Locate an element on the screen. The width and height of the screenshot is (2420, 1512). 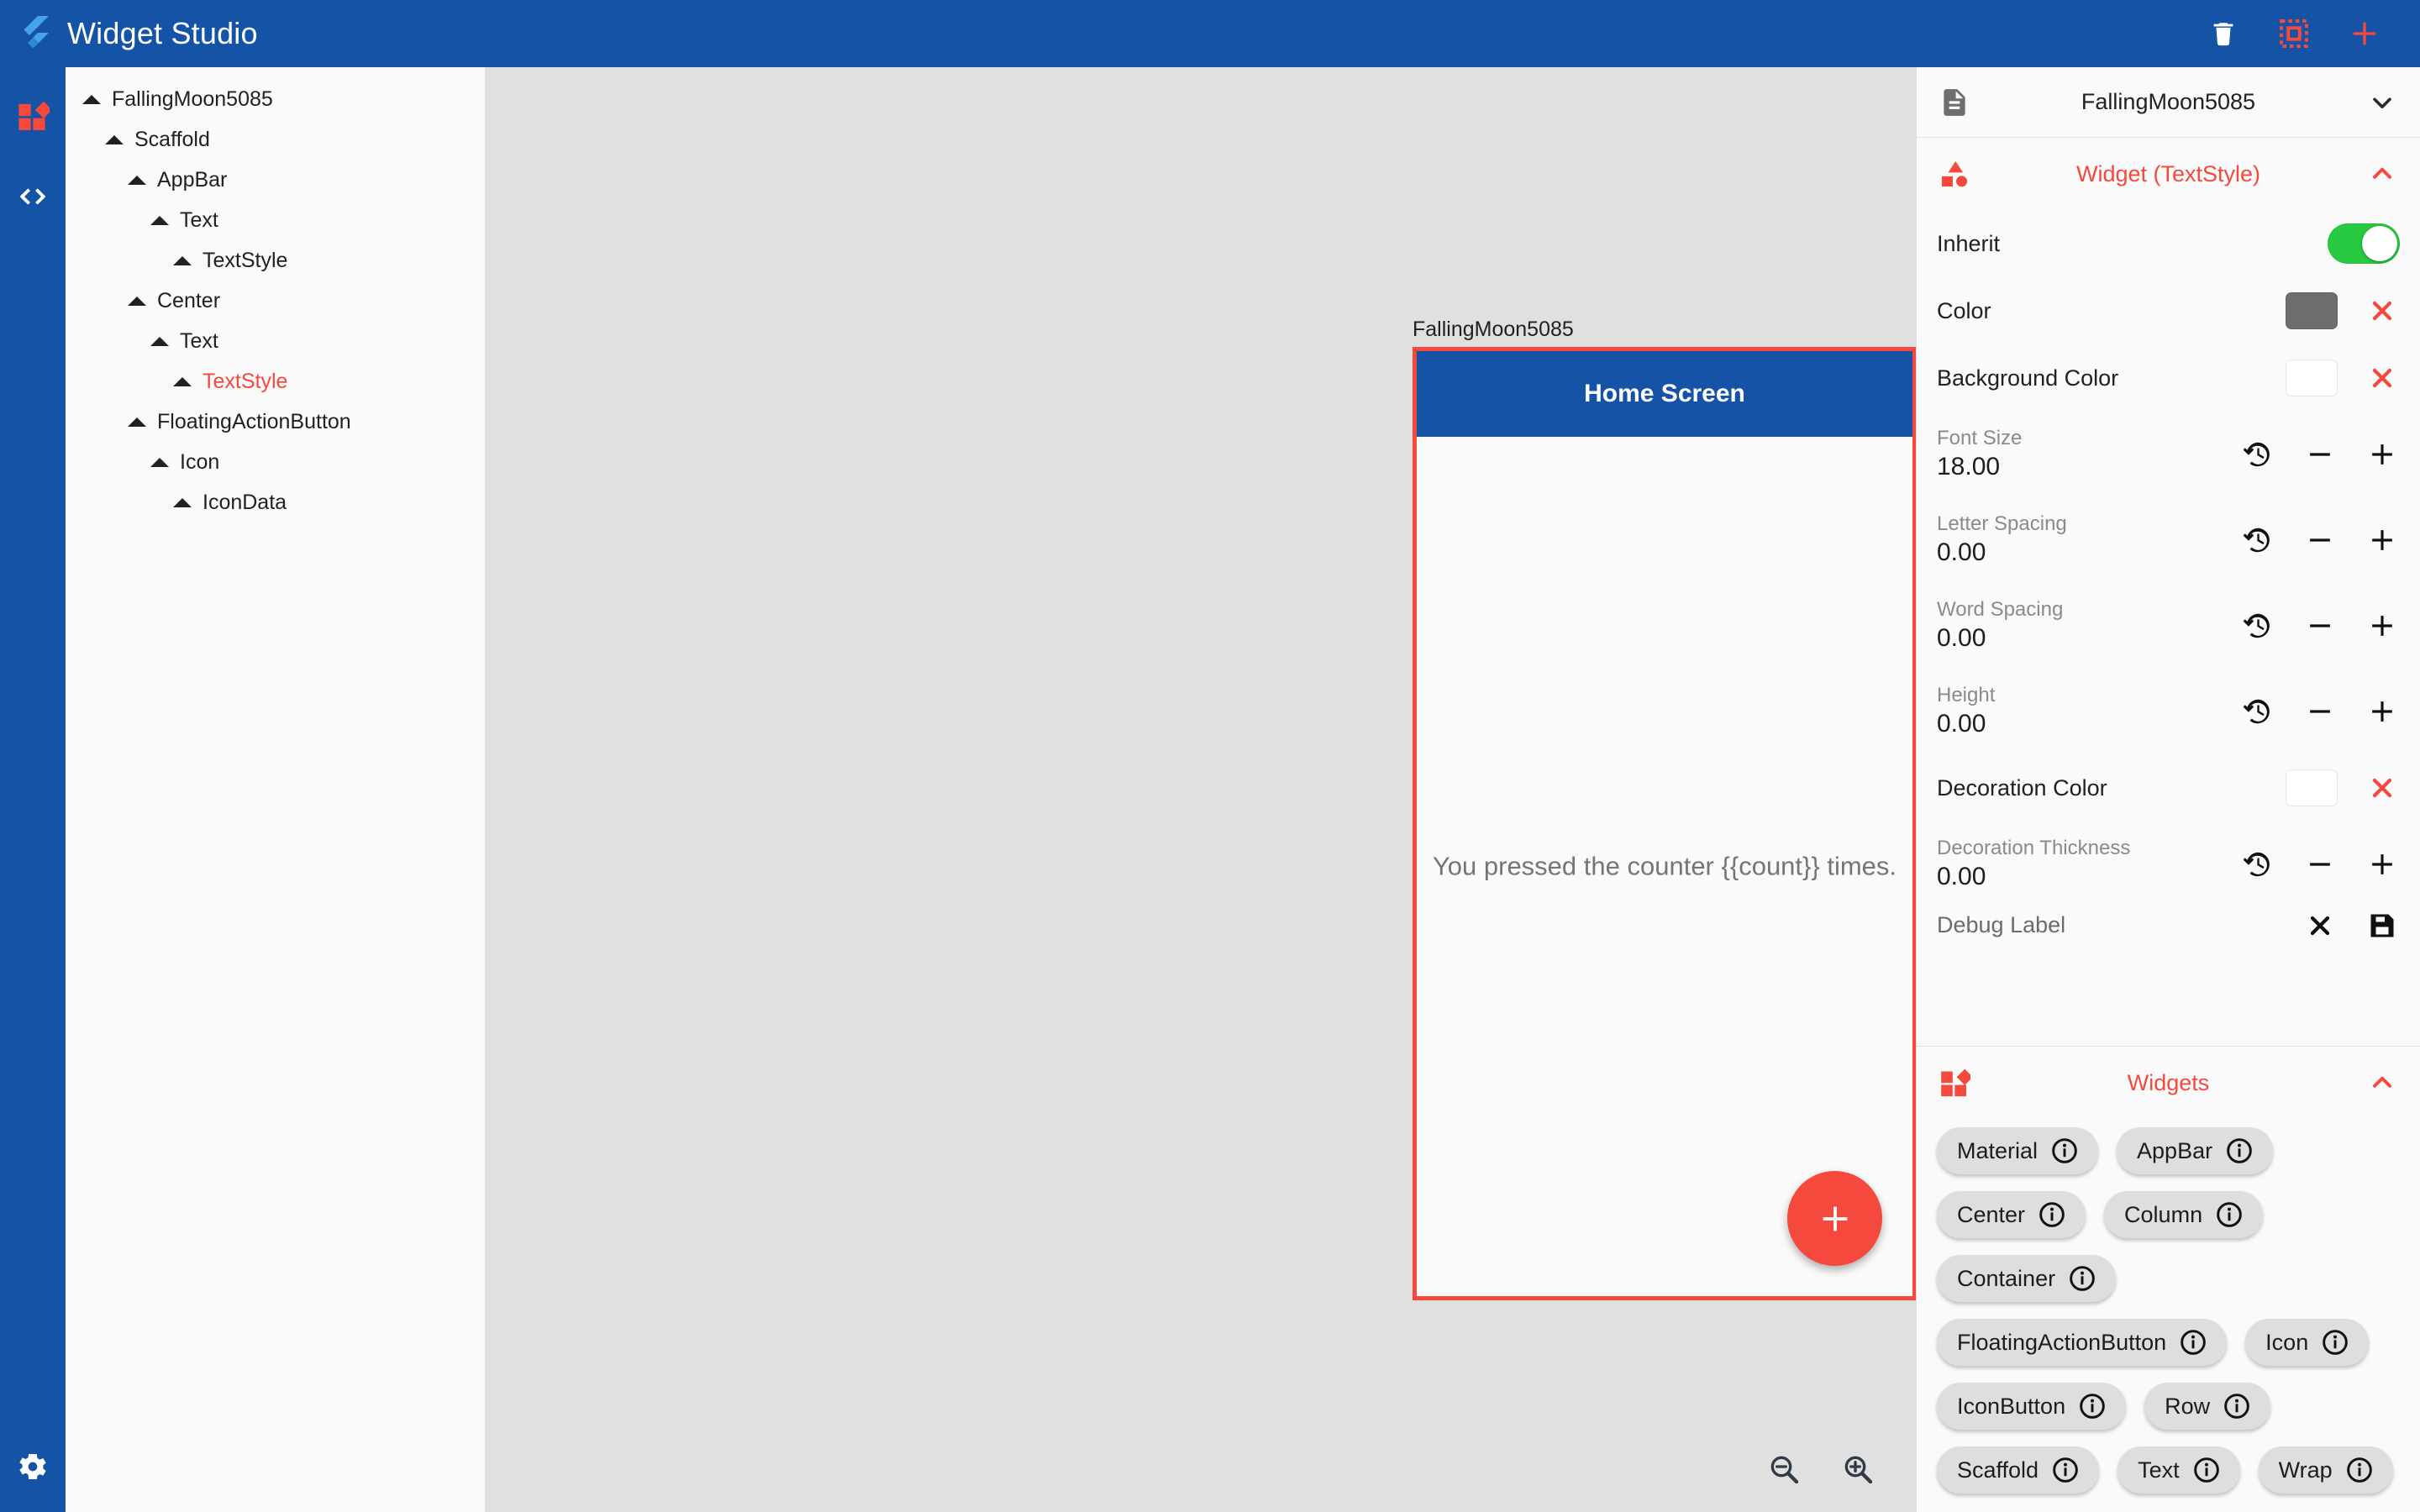
property-value: 18.00 is located at coordinates (2088, 467).